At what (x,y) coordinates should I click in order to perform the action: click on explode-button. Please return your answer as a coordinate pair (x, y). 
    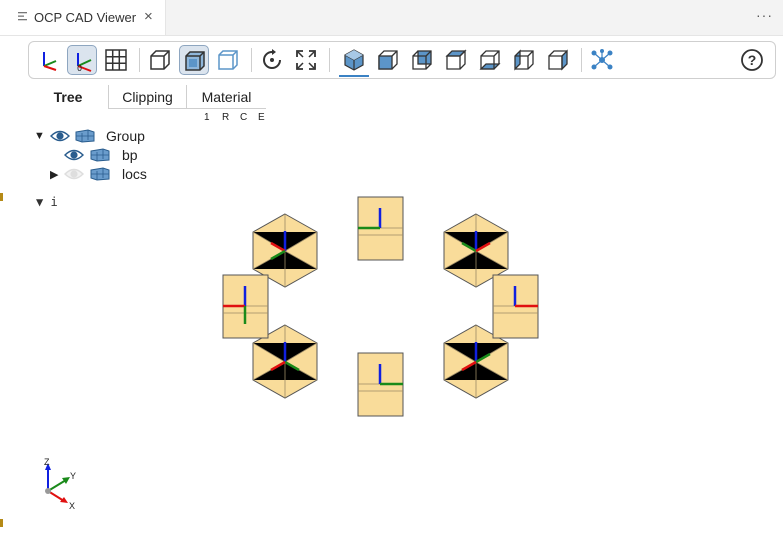
    Looking at the image, I should click on (602, 60).